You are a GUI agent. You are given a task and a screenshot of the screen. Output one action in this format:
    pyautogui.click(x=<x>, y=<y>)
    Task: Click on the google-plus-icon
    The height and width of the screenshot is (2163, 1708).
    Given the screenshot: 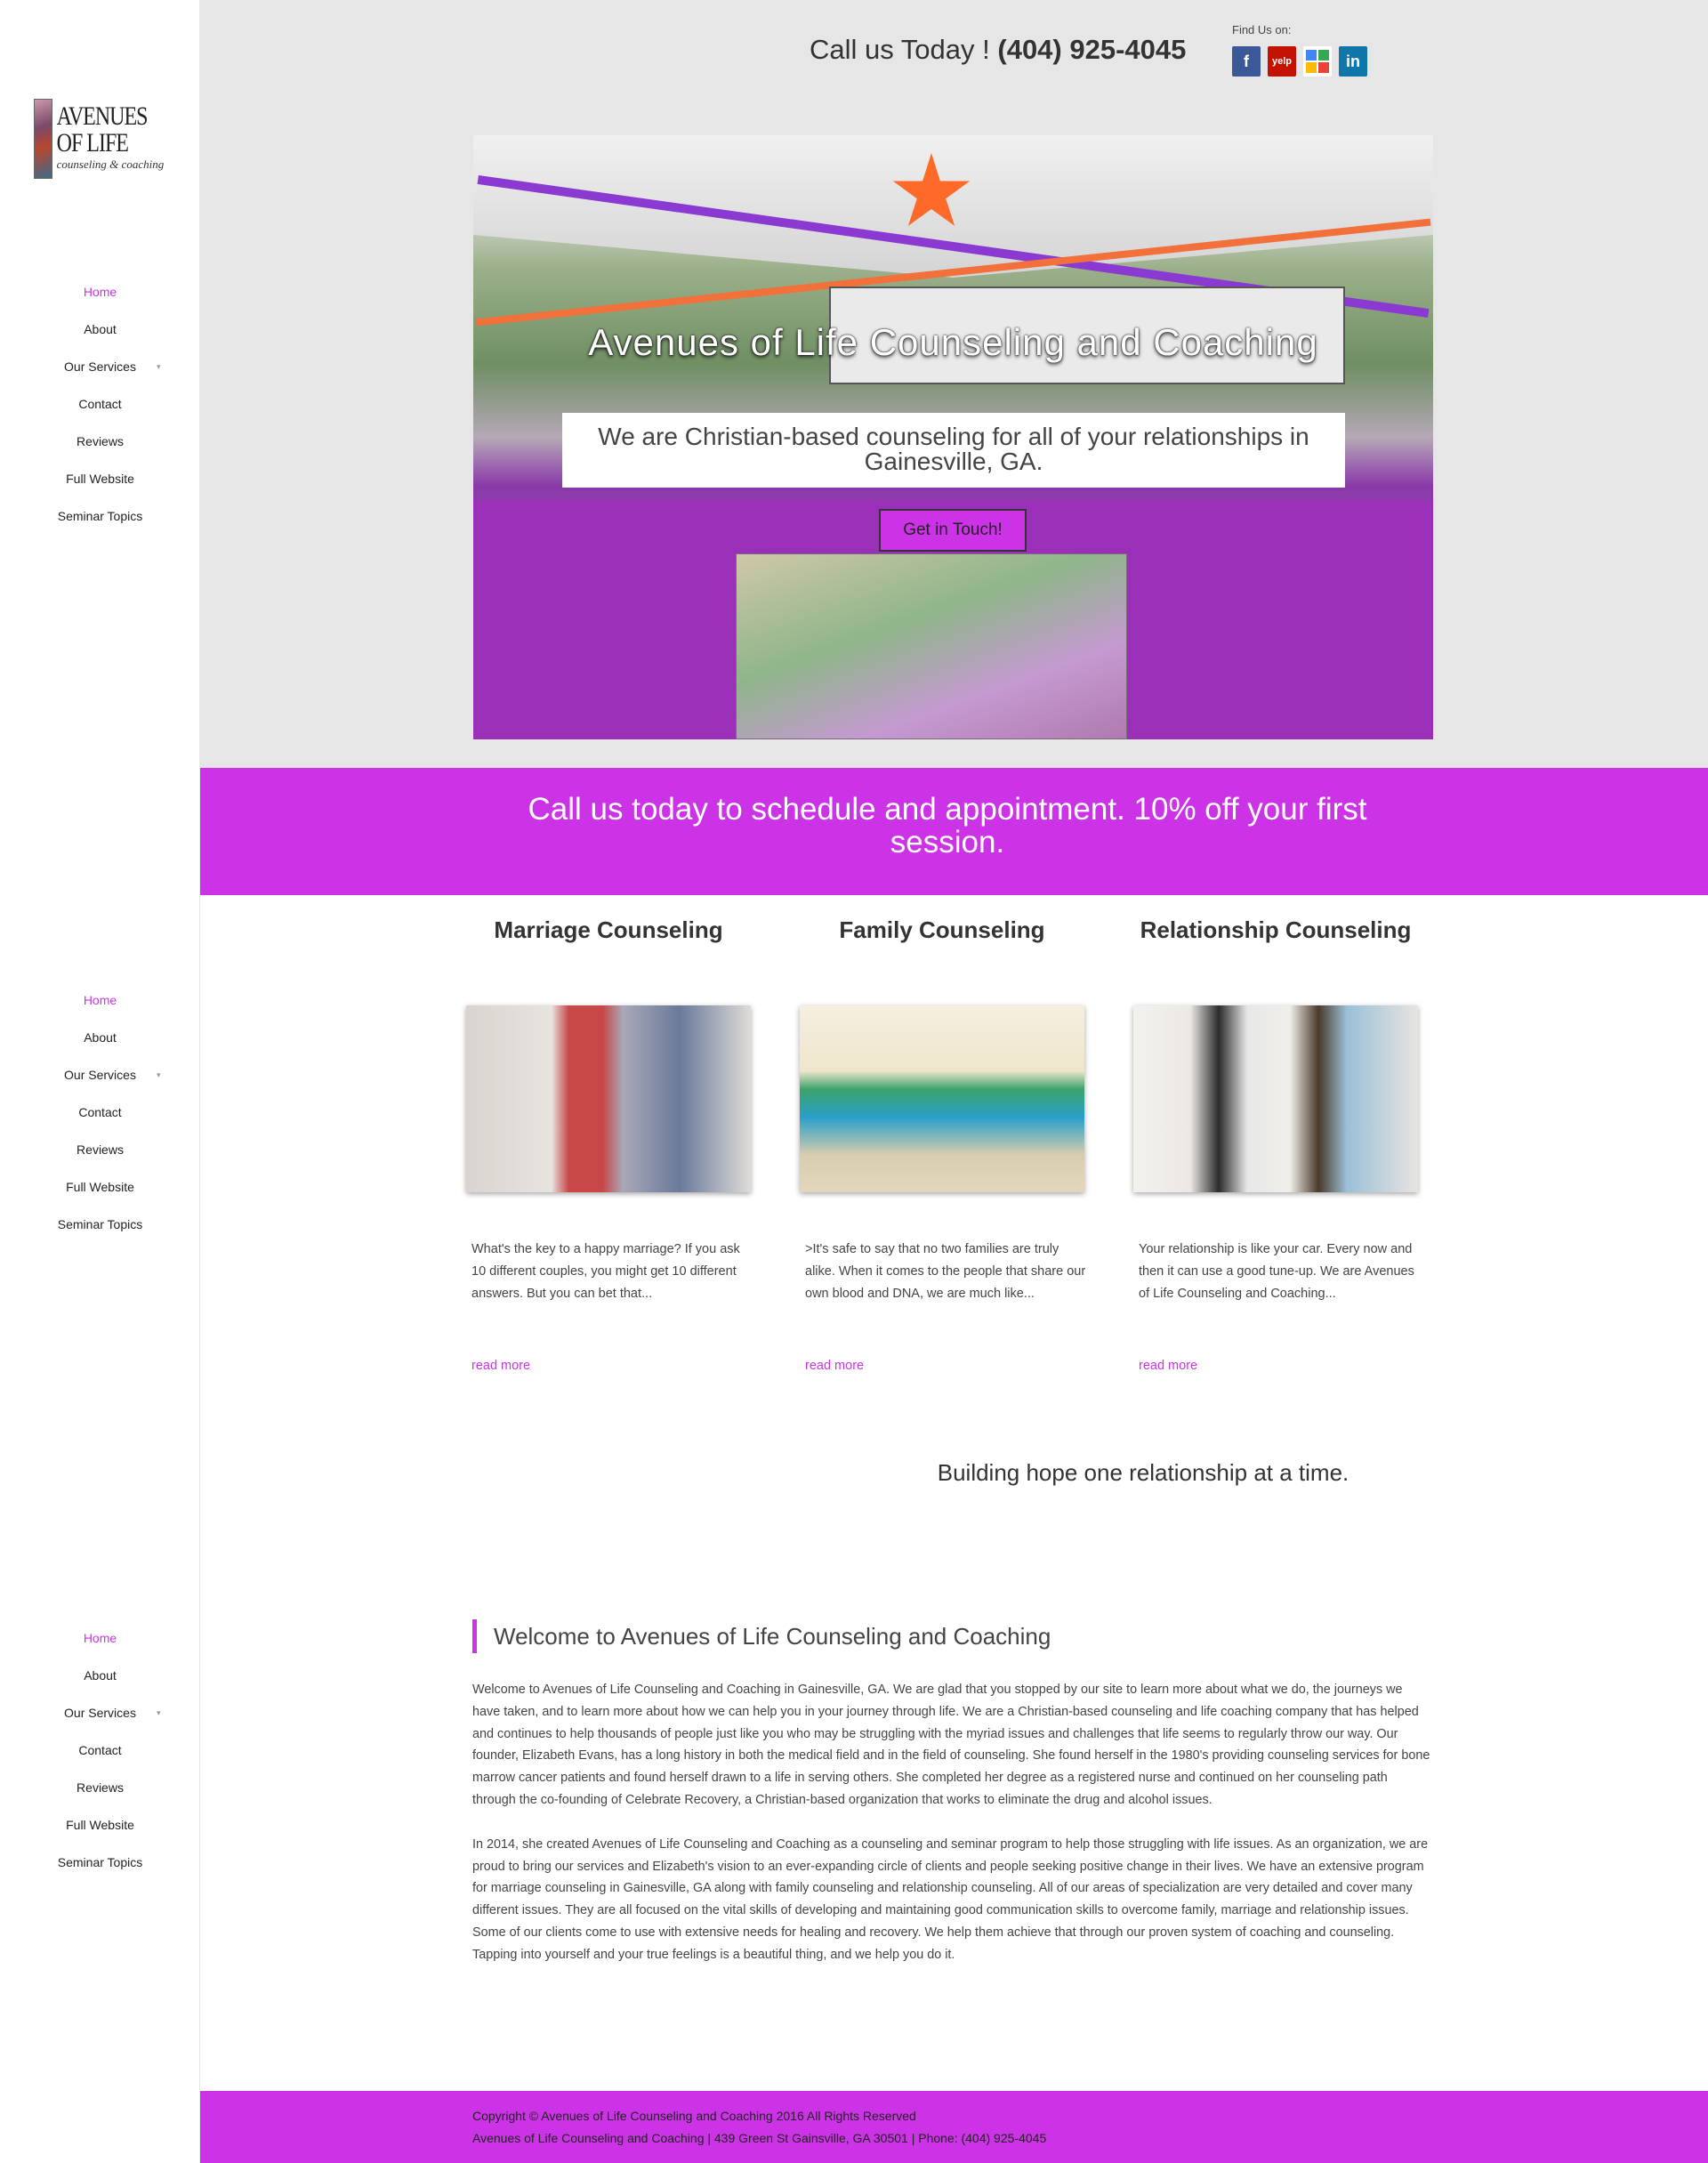 What is the action you would take?
    pyautogui.click(x=1317, y=62)
    